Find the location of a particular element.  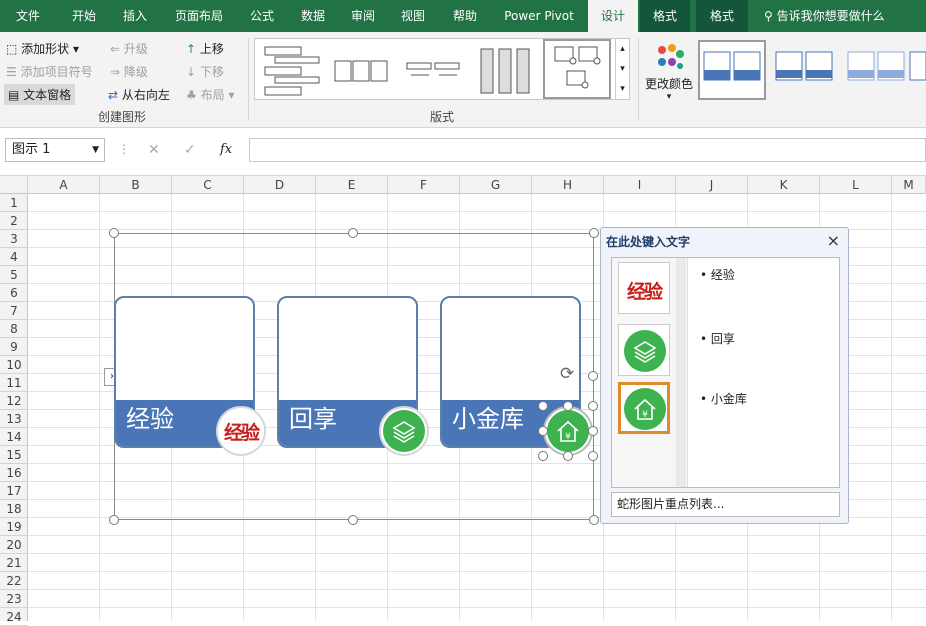

layout-button: ♣ 布局 ▾ is located at coordinates (210, 94).